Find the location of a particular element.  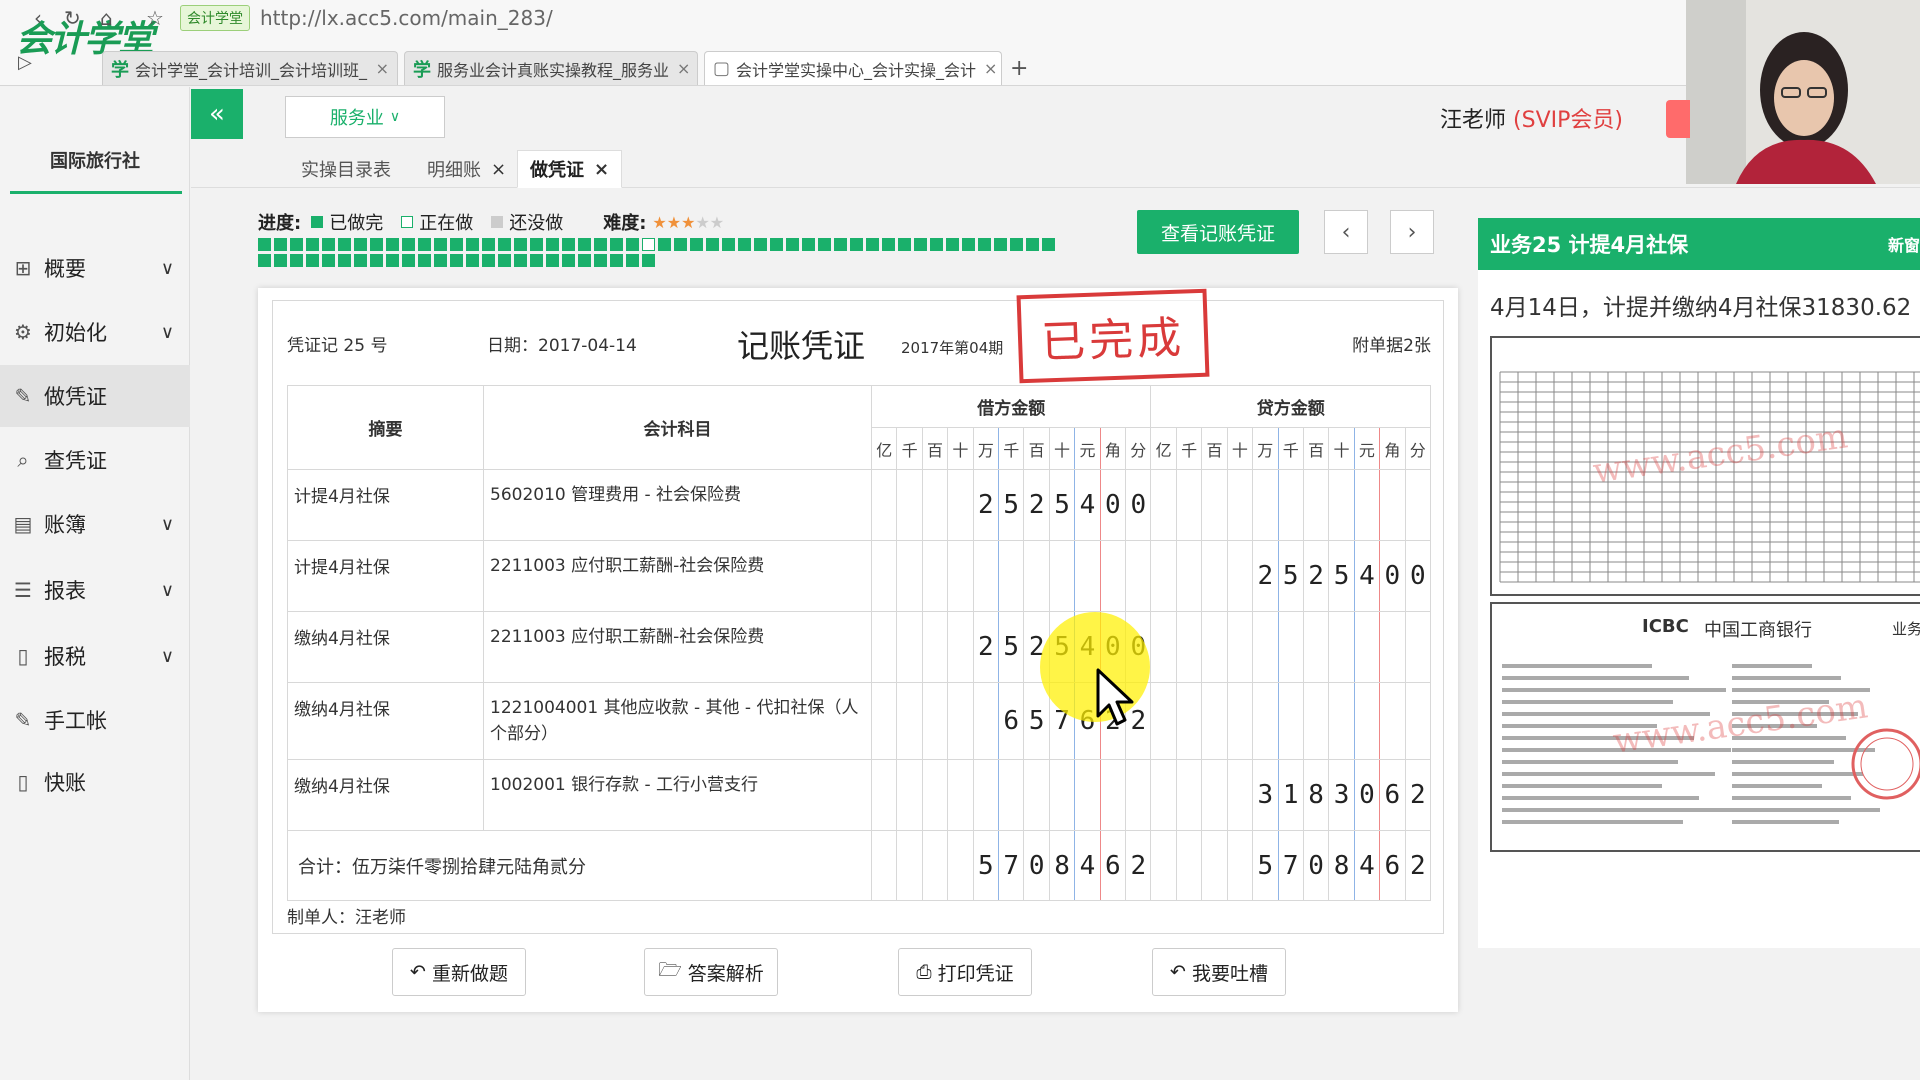

back-icon: ‹ is located at coordinates (38, 18).